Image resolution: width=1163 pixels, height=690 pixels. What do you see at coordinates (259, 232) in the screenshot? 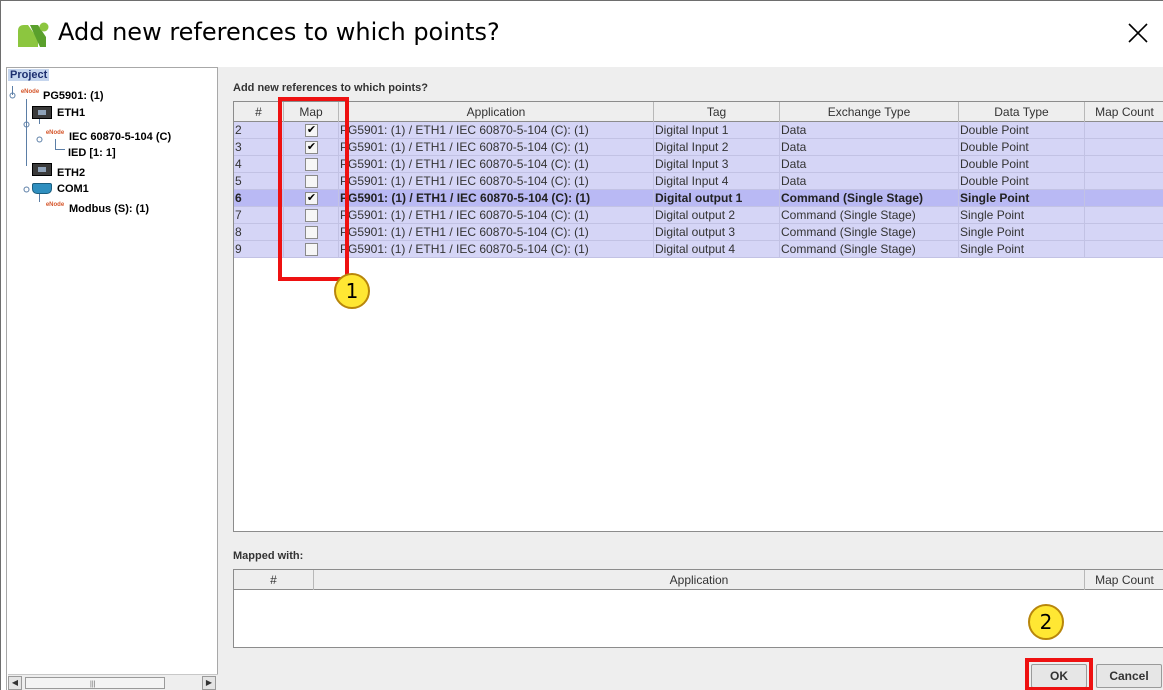
I see `cell-num: 8` at bounding box center [259, 232].